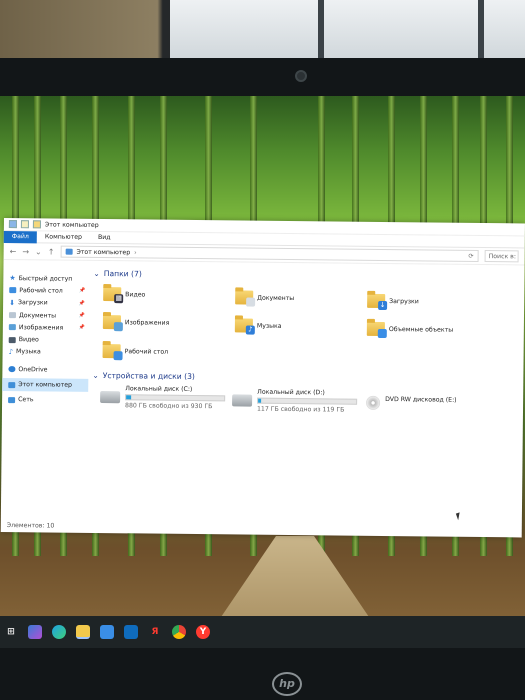 Image resolution: width=525 pixels, height=700 pixels. I want to click on documents-folder-icon, so click(245, 298).